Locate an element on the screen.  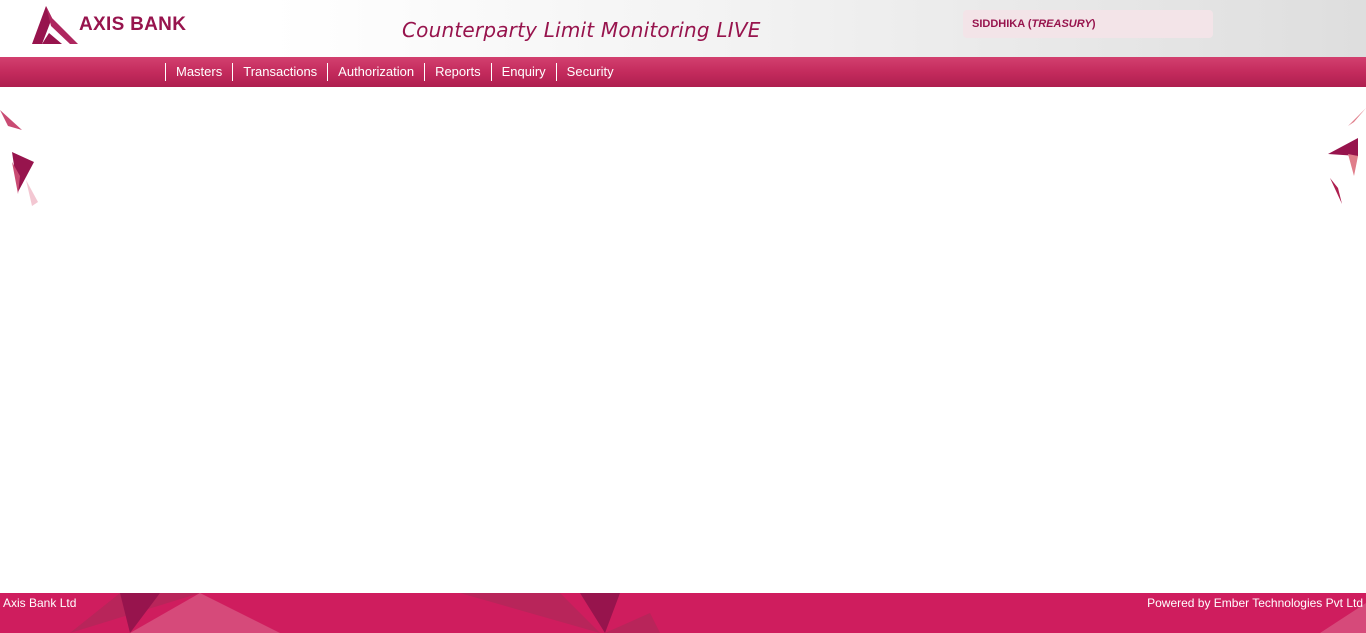
menu-enquiry: Enquiry is located at coordinates (523, 72).